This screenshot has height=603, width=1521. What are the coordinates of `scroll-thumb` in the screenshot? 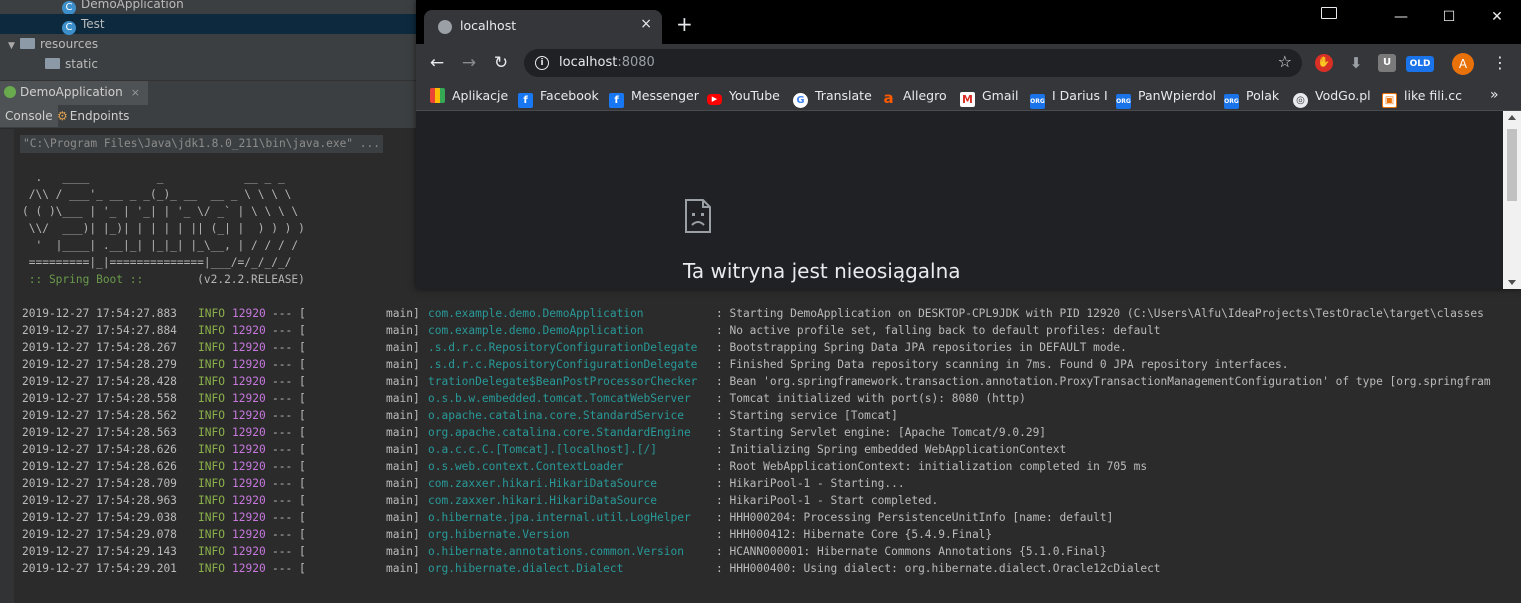 It's located at (1512, 165).